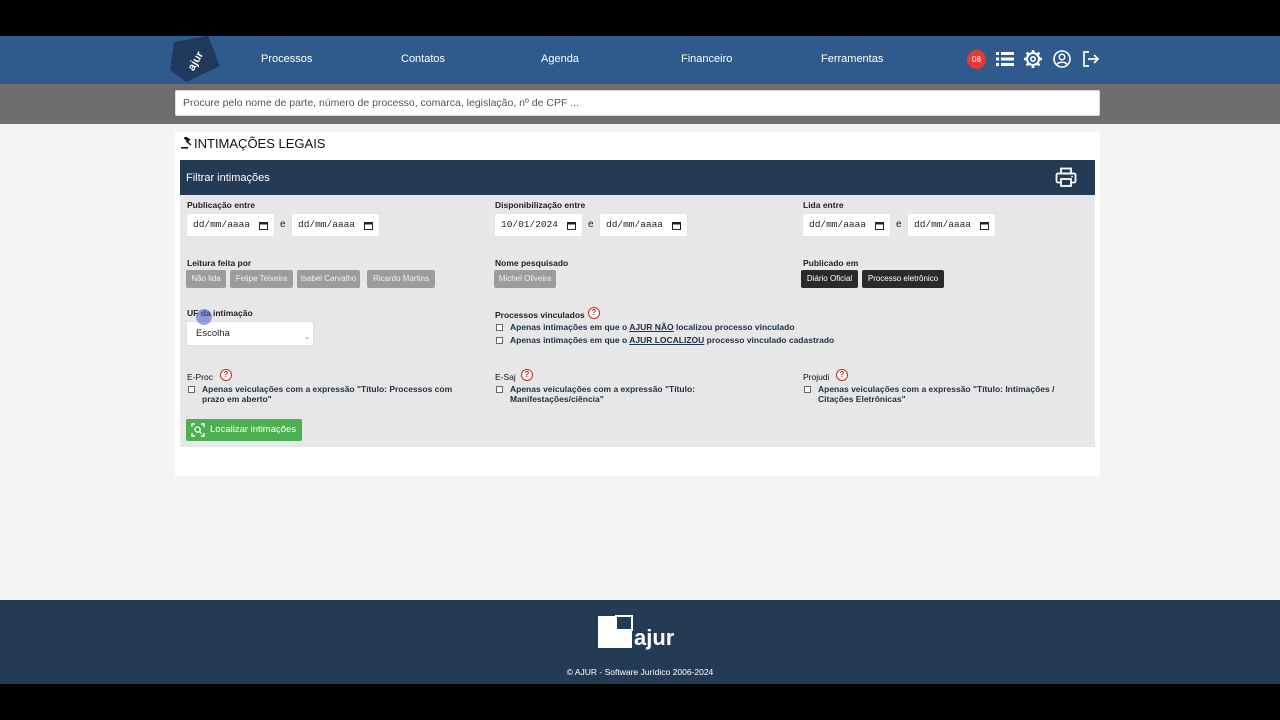 This screenshot has height=720, width=1280. I want to click on disponibilizacao-to-value: dd/mm/aaaa, so click(635, 224).